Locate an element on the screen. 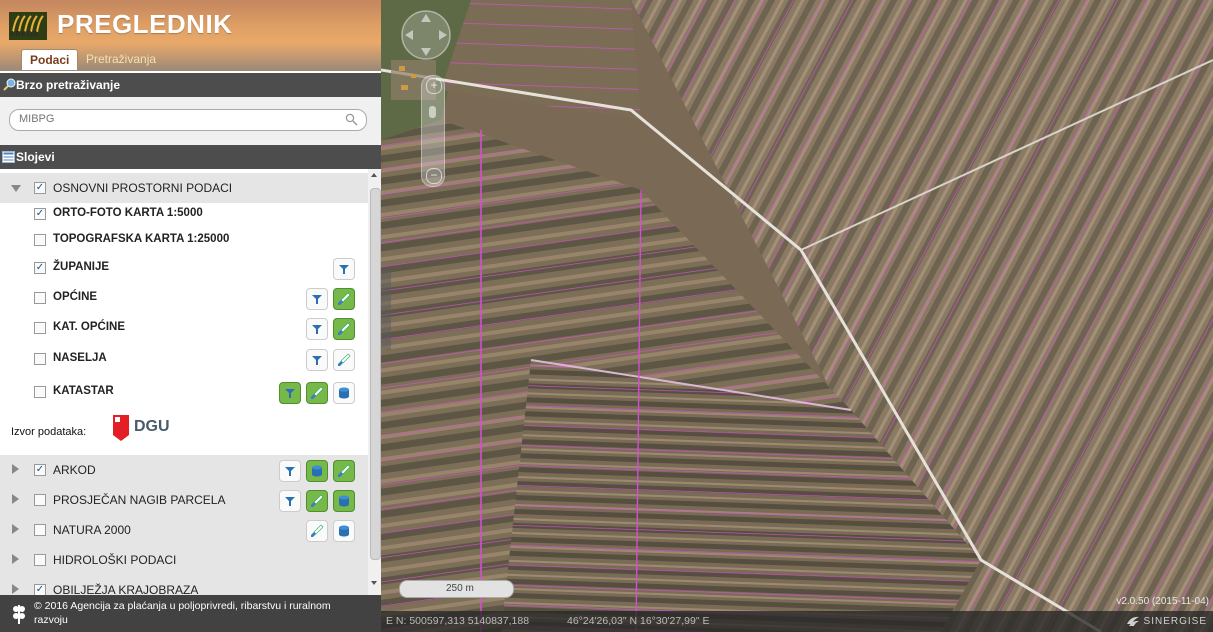  layer-item-naselja: NASELJA is located at coordinates (184, 359).